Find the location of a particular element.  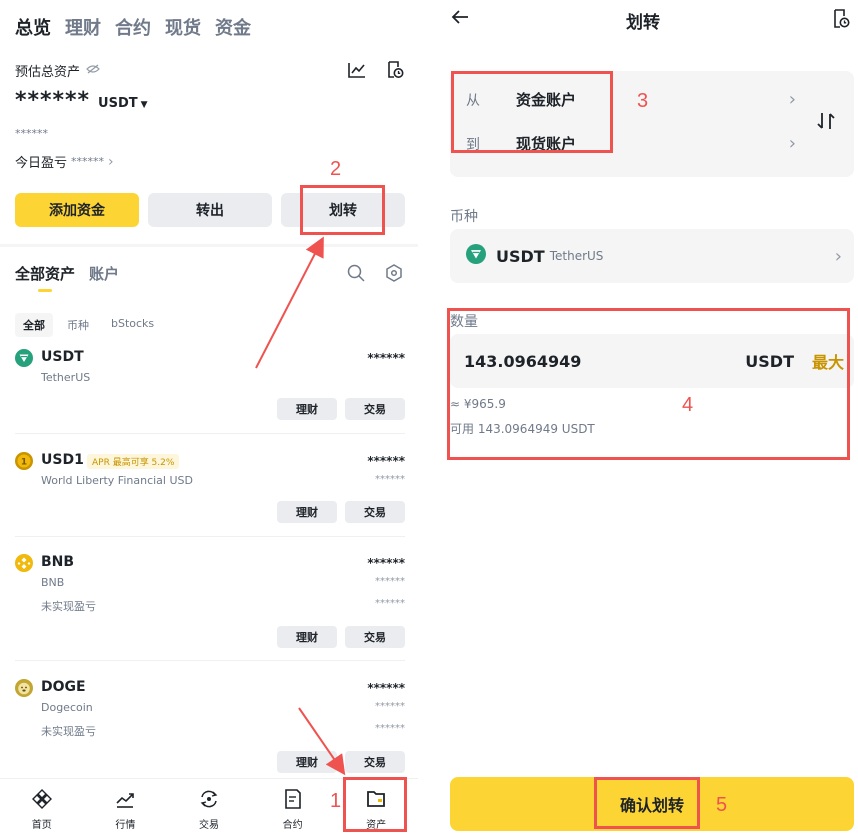

today-pnl-label: 今日盈亏 is located at coordinates (41, 163).